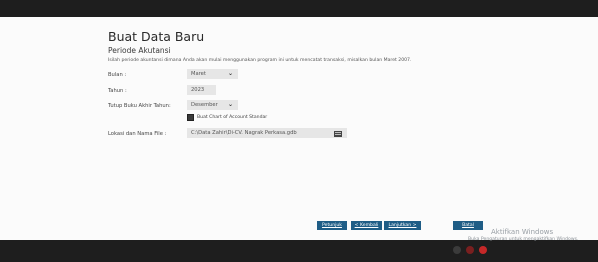  I want to click on help-button-label: Petunjuk, so click(332, 225).